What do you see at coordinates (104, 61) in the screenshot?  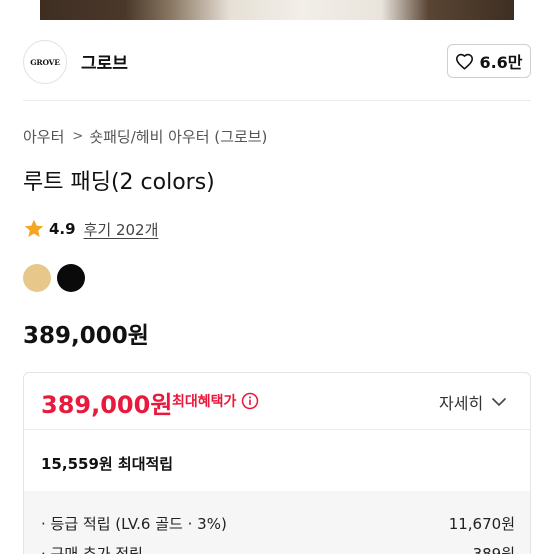 I see `brand-name: 그로브` at bounding box center [104, 61].